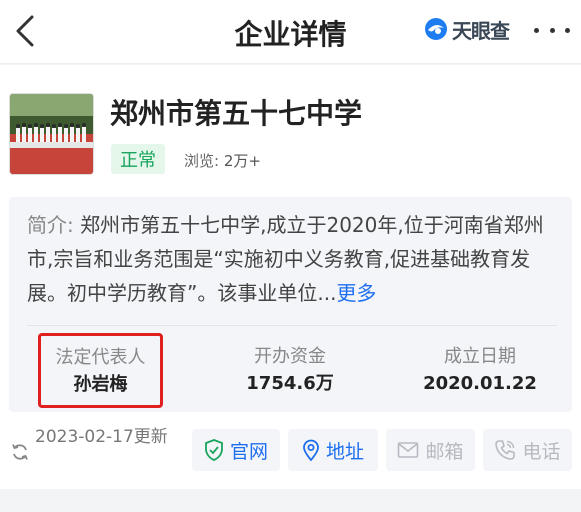  Describe the element at coordinates (480, 370) in the screenshot. I see `establish-date: 成立日期 2020.01.22` at that location.